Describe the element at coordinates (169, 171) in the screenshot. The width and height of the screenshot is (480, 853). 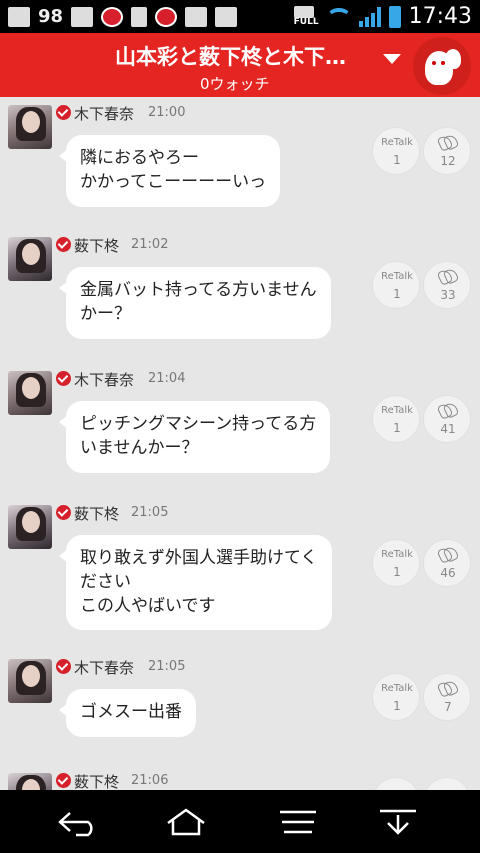
I see `message-bubble: 隣におるやろー かかってこーーーーいっ` at that location.